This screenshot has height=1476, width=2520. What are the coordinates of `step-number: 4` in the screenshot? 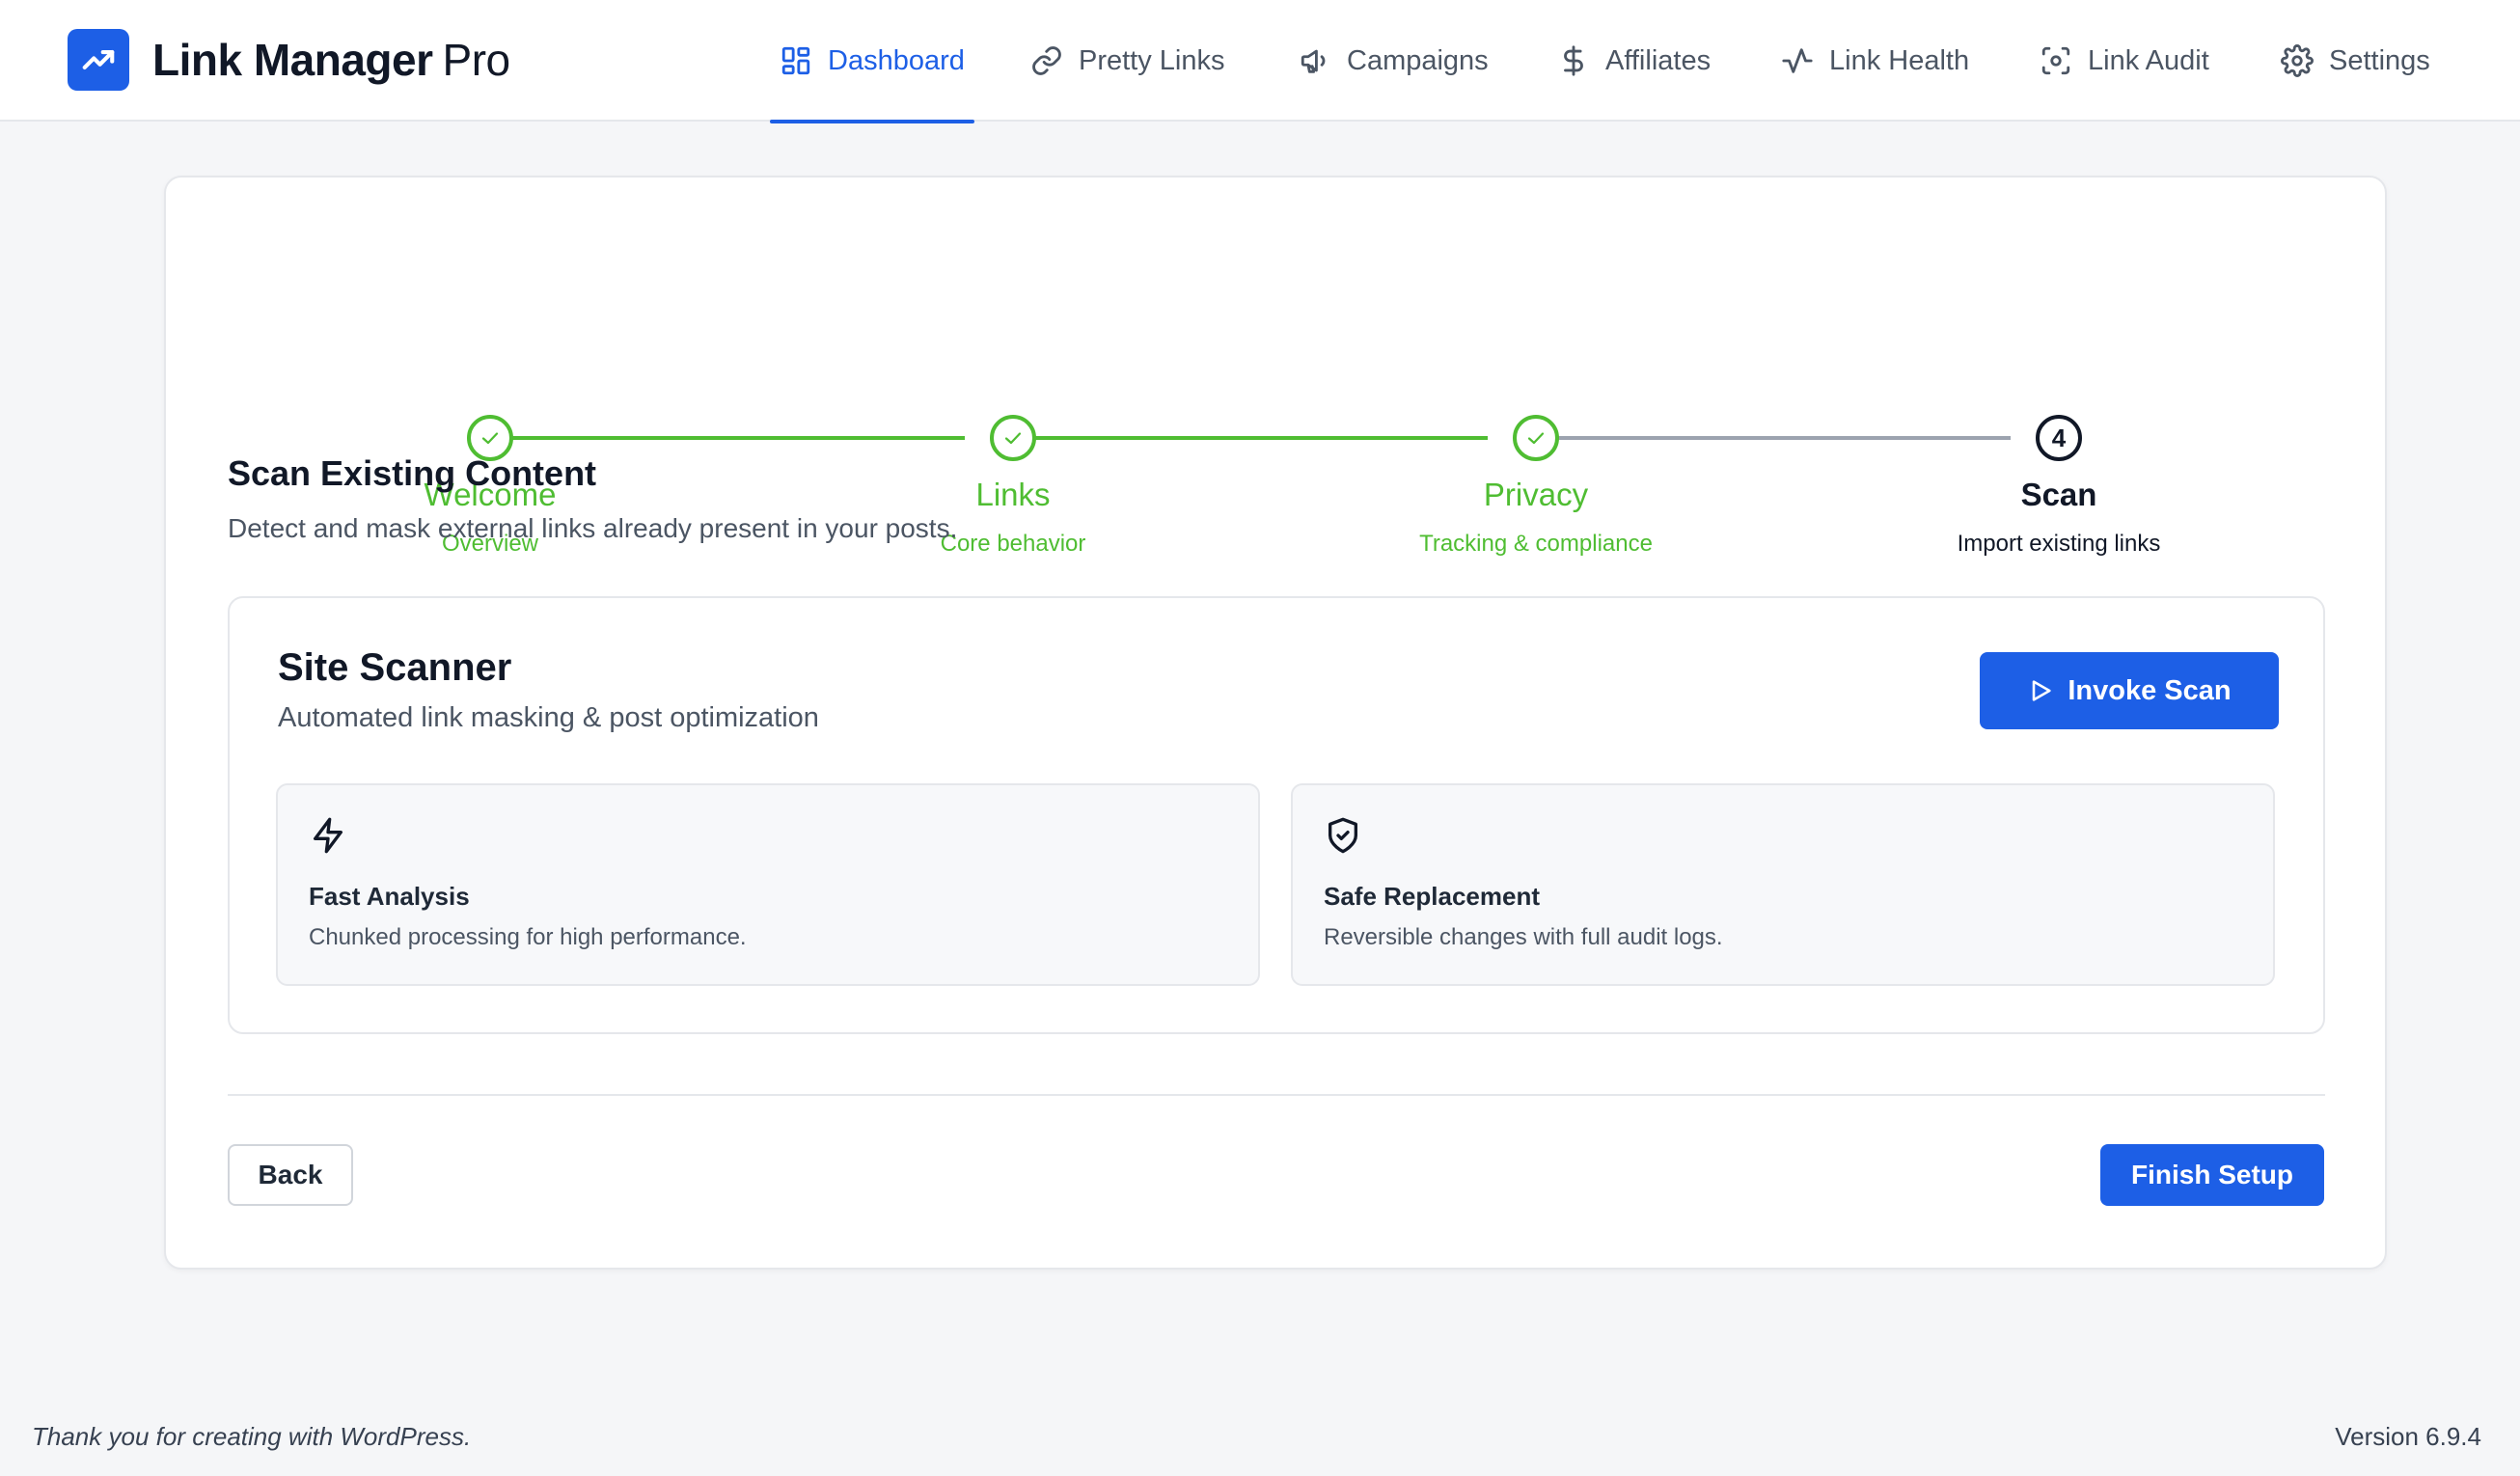 It's located at (2059, 438).